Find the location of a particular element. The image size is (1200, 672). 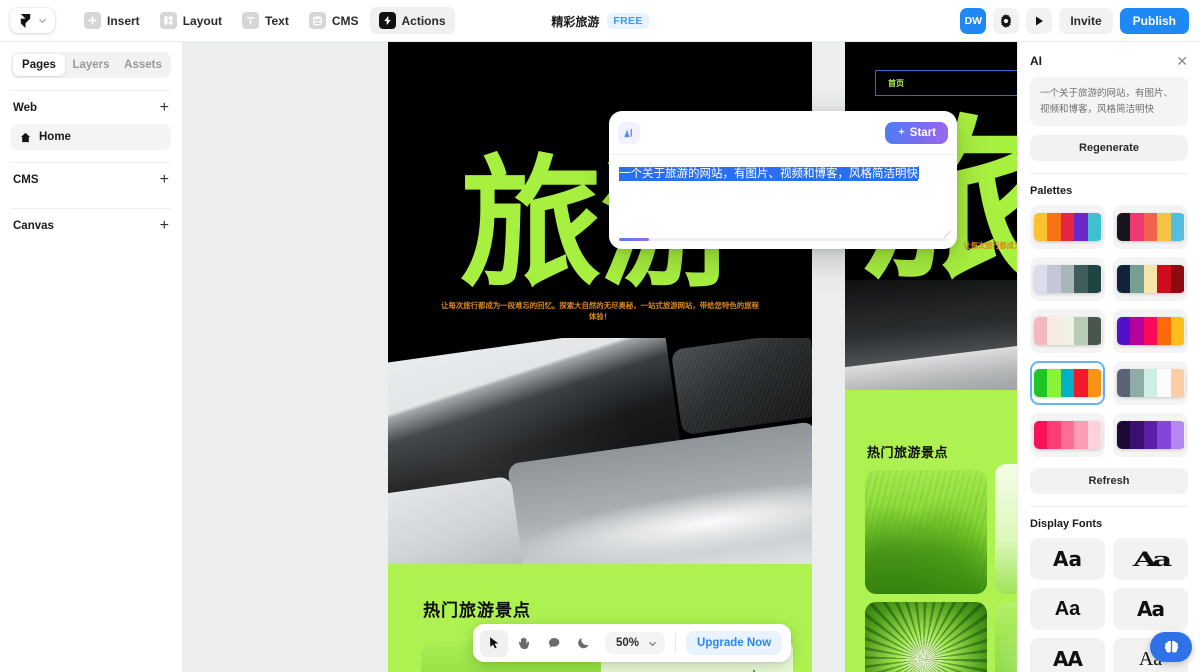

attraction-thumb-bamboo is located at coordinates (926, 637).